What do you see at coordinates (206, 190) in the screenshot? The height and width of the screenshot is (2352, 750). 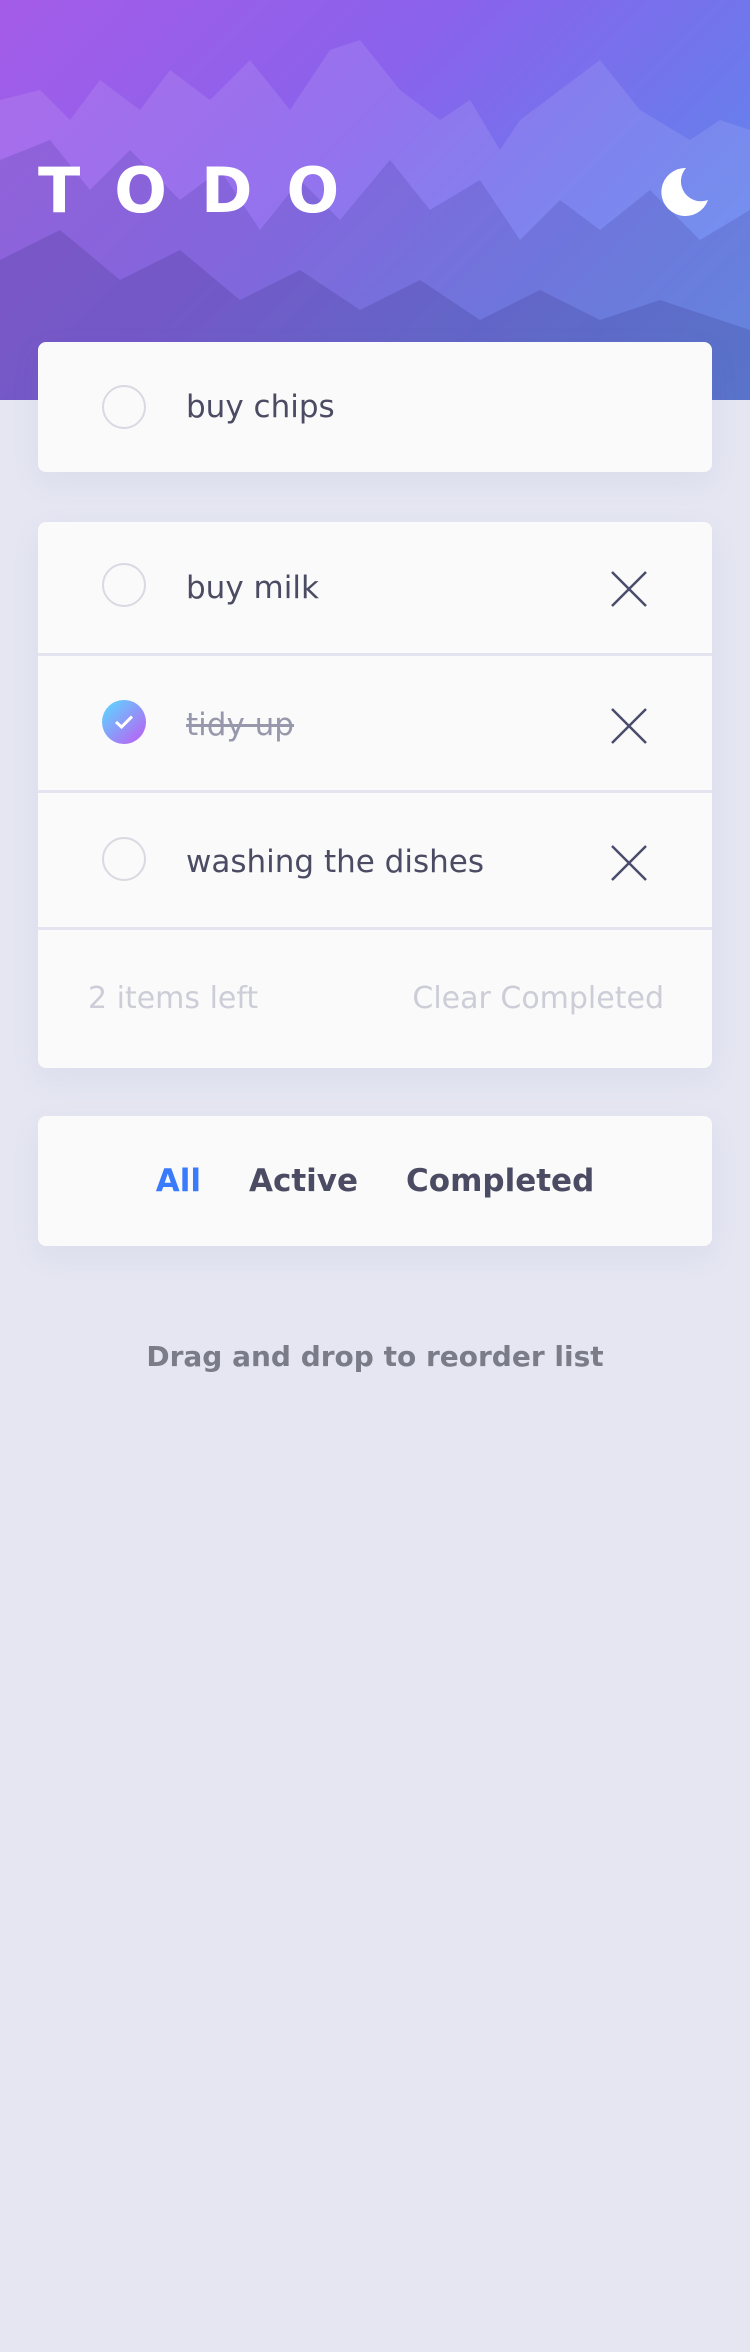 I see `app-title: TODO` at bounding box center [206, 190].